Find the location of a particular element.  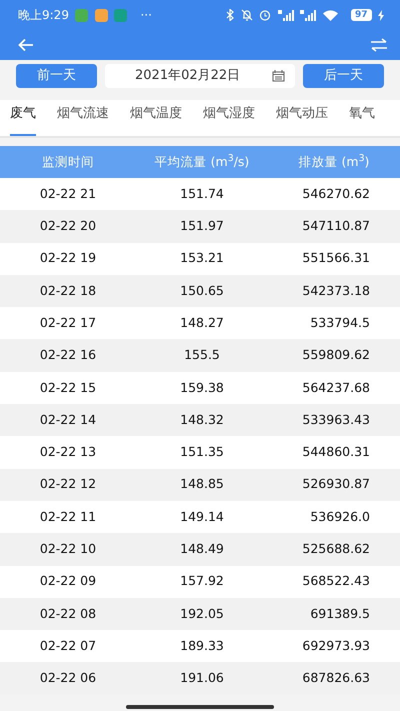

table-cell-text: 155.5 is located at coordinates (202, 355).